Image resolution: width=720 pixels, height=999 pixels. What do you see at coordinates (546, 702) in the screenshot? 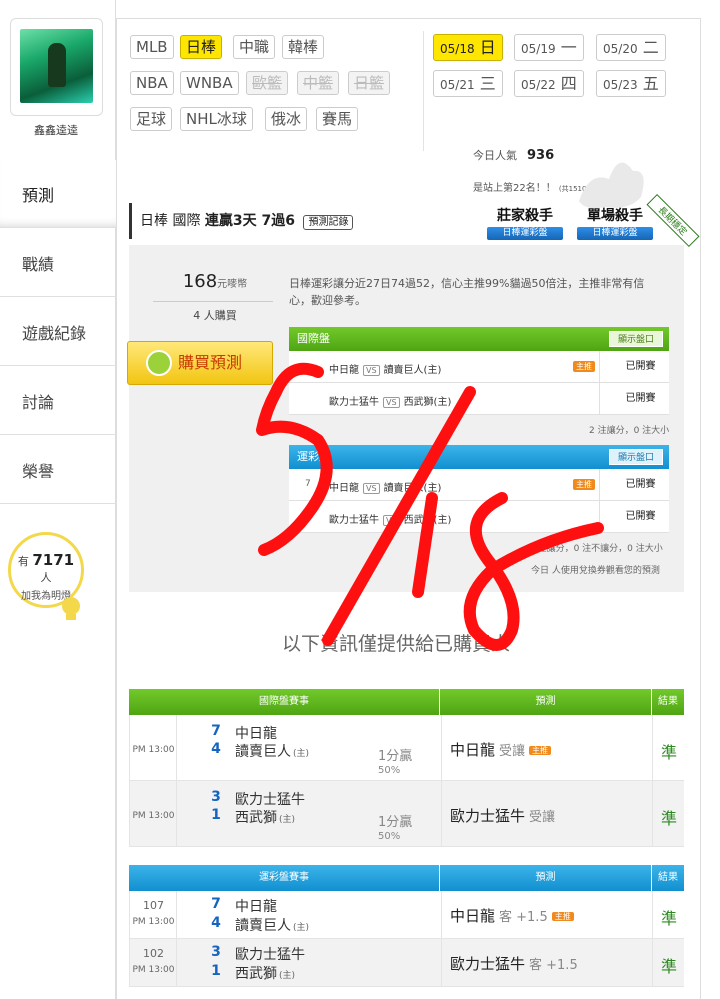
I see `col-prediction: 預測` at bounding box center [546, 702].